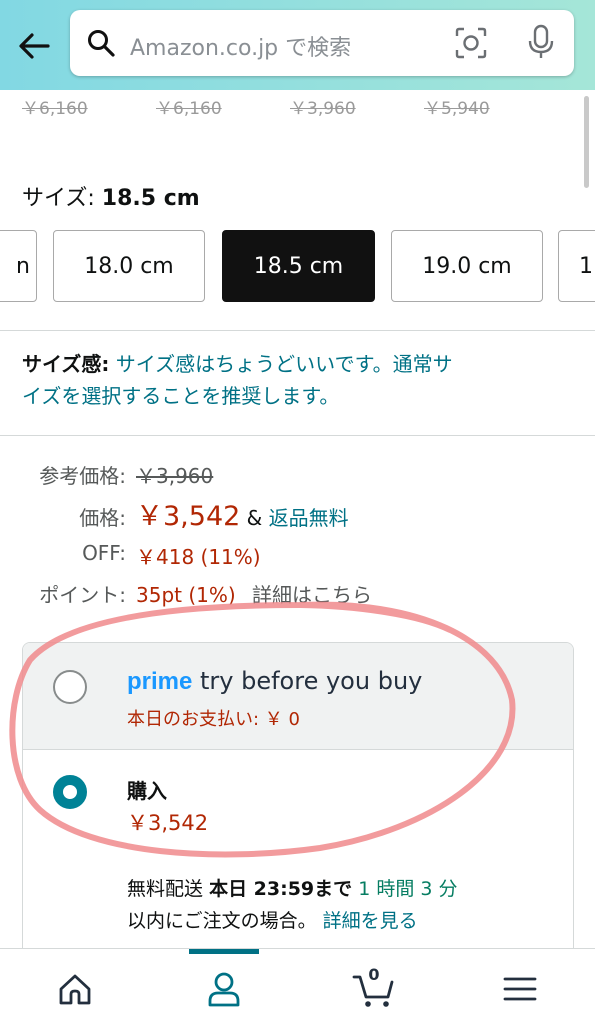 This screenshot has width=595, height=1025. What do you see at coordinates (102, 518) in the screenshot?
I see `price-label: 価格:` at bounding box center [102, 518].